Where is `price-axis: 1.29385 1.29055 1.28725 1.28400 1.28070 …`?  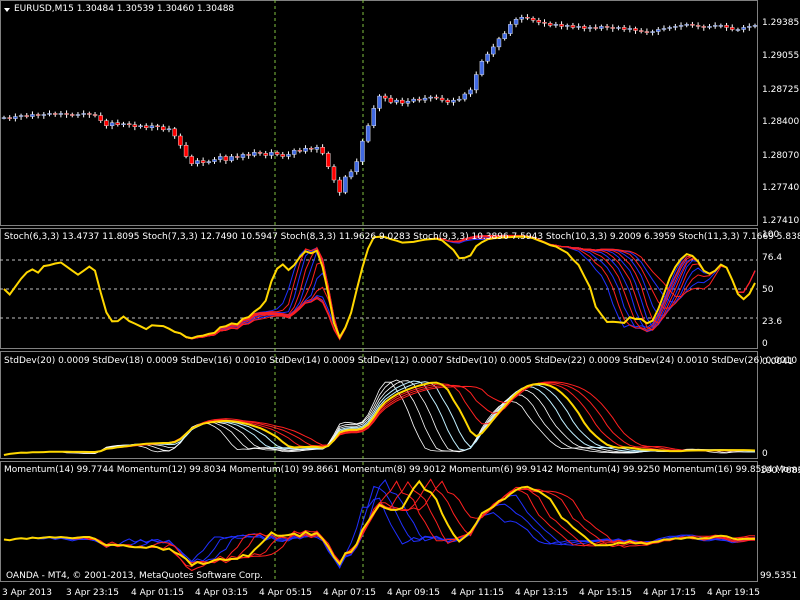
price-axis: 1.29385 1.29055 1.28725 1.28400 1.28070 … is located at coordinates (780, 122).